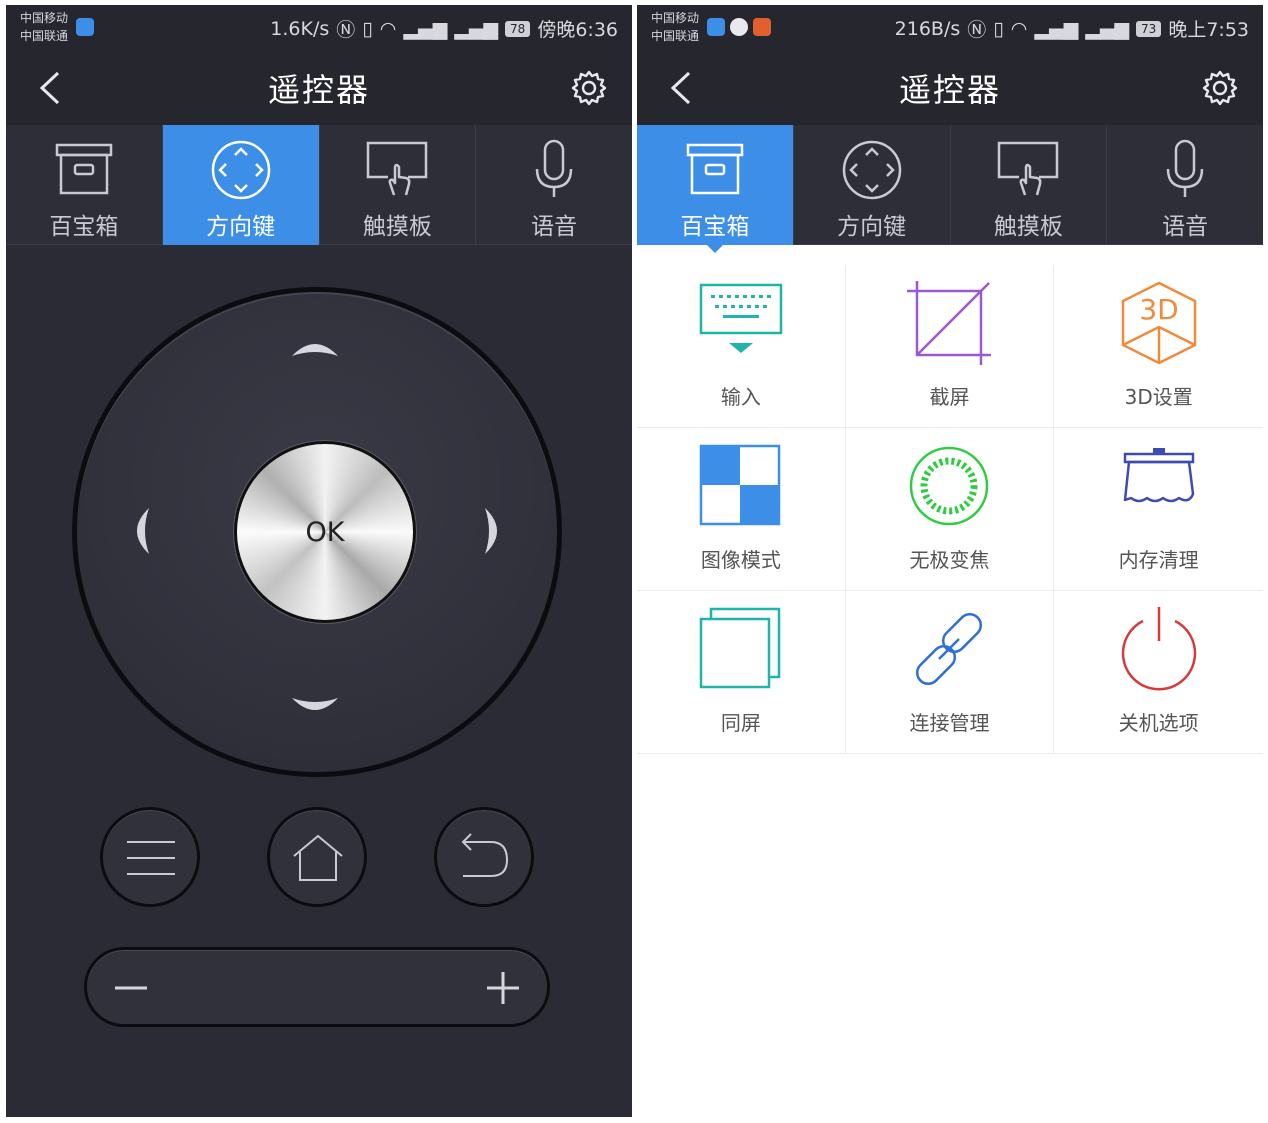 This screenshot has width=1268, height=1123. Describe the element at coordinates (949, 323) in the screenshot. I see `crop-icon` at that location.